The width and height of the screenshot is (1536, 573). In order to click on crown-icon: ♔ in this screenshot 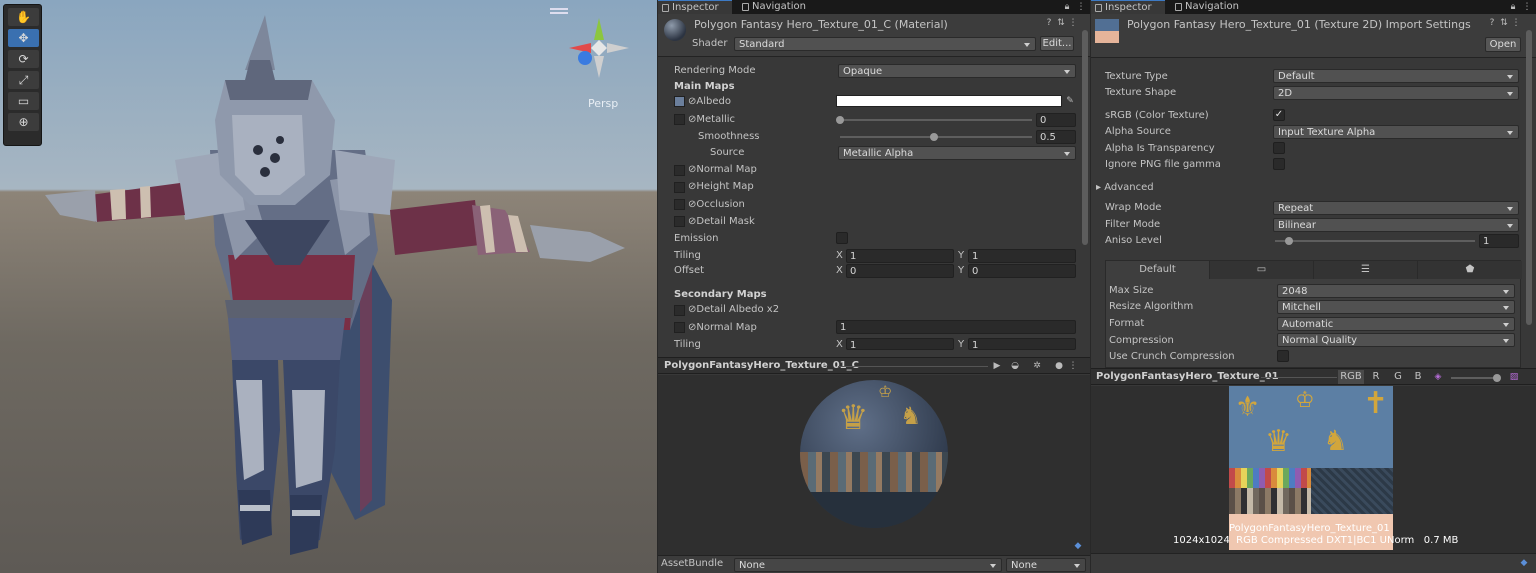, I will do `click(1305, 400)`.